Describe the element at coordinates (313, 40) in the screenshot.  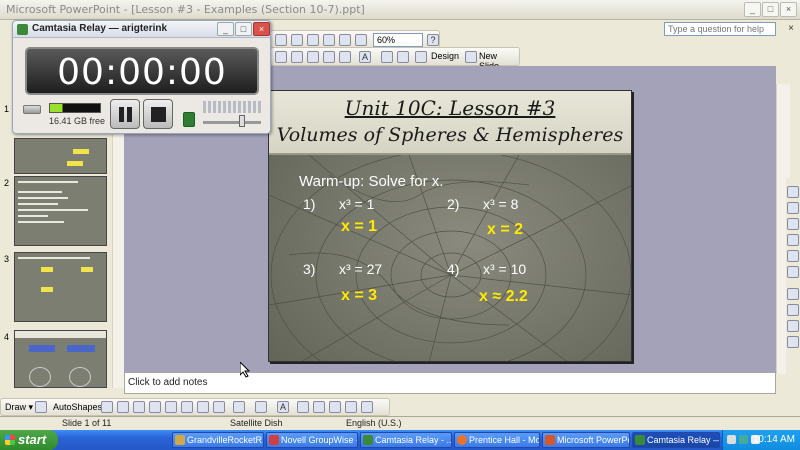
I see `undo-icon` at that location.